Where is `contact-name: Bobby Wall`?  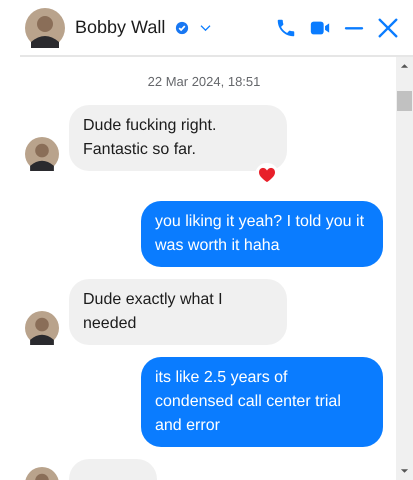
contact-name: Bobby Wall is located at coordinates (120, 27).